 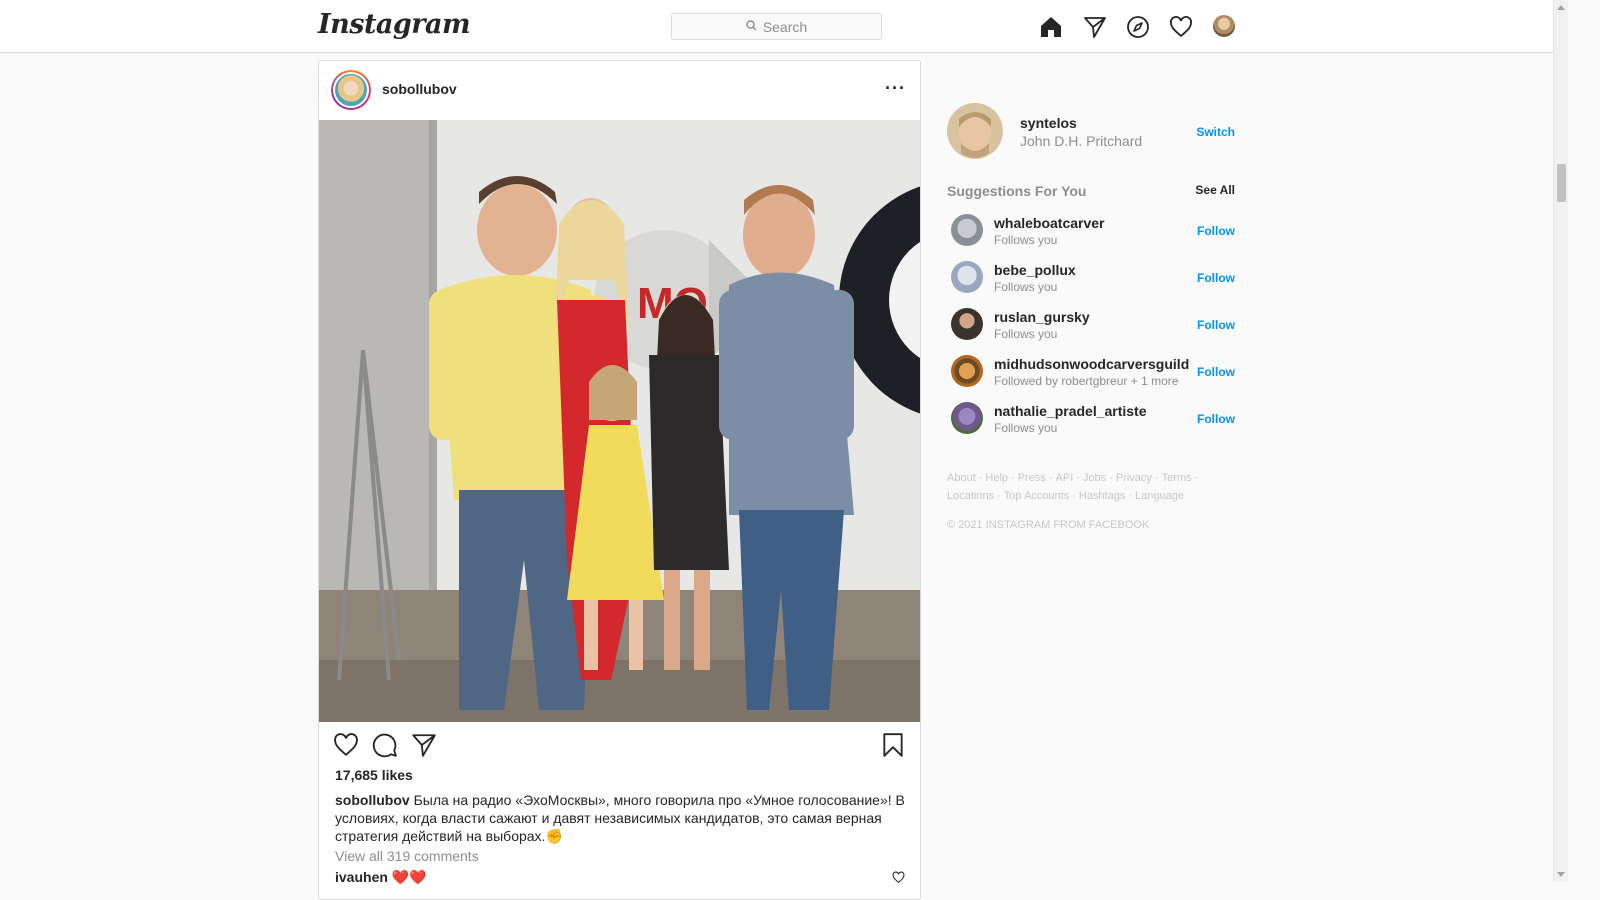 What do you see at coordinates (386, 746) in the screenshot?
I see `comment-icon` at bounding box center [386, 746].